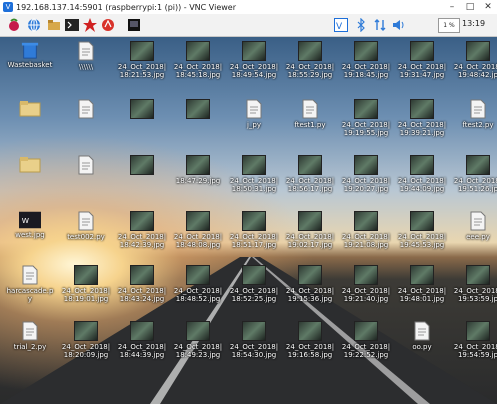 This screenshot has width=497, height=404. I want to click on desktop-icon: 24_Oct_2018| 19:02:17.jpg, so click(310, 230).